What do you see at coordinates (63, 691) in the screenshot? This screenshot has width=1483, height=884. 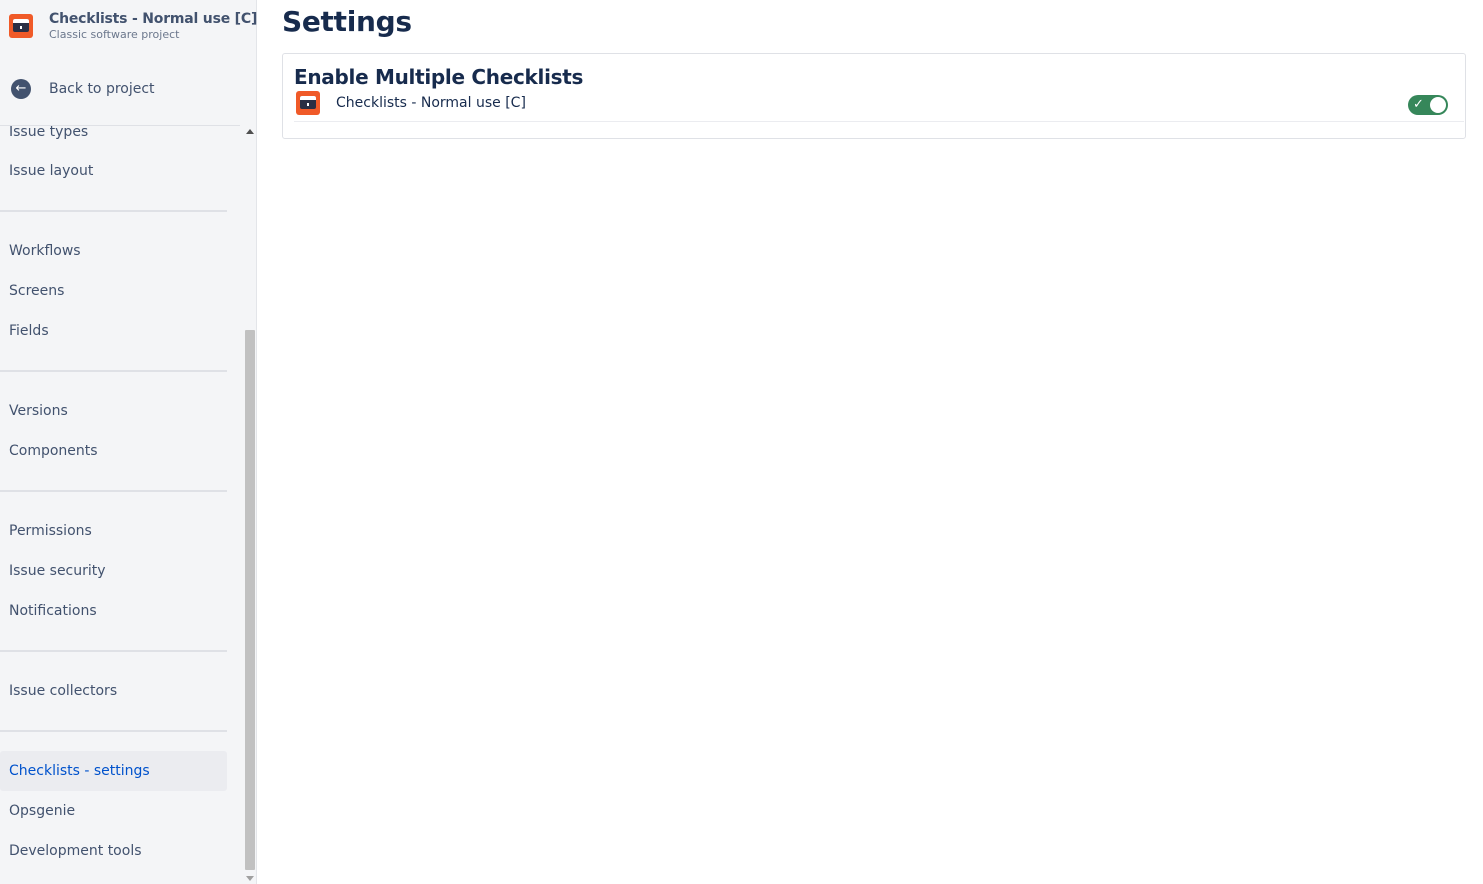 I see `sidebar-item-label: Issue collectors` at bounding box center [63, 691].